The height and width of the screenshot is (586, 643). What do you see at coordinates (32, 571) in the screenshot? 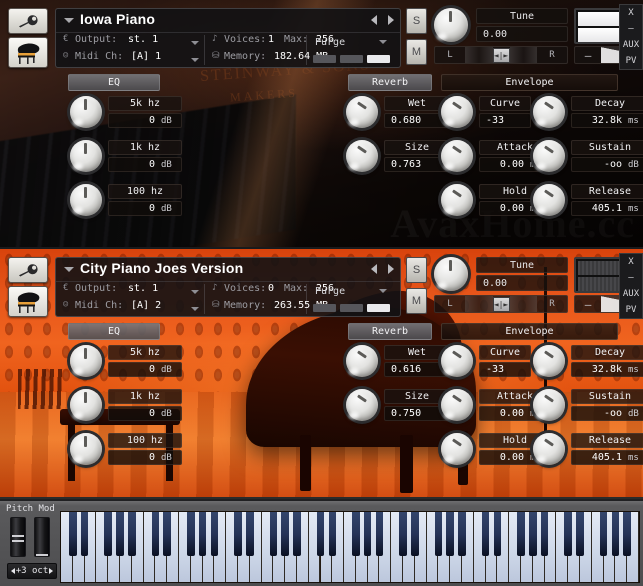
I see `octave-selector: +3 oct` at bounding box center [32, 571].